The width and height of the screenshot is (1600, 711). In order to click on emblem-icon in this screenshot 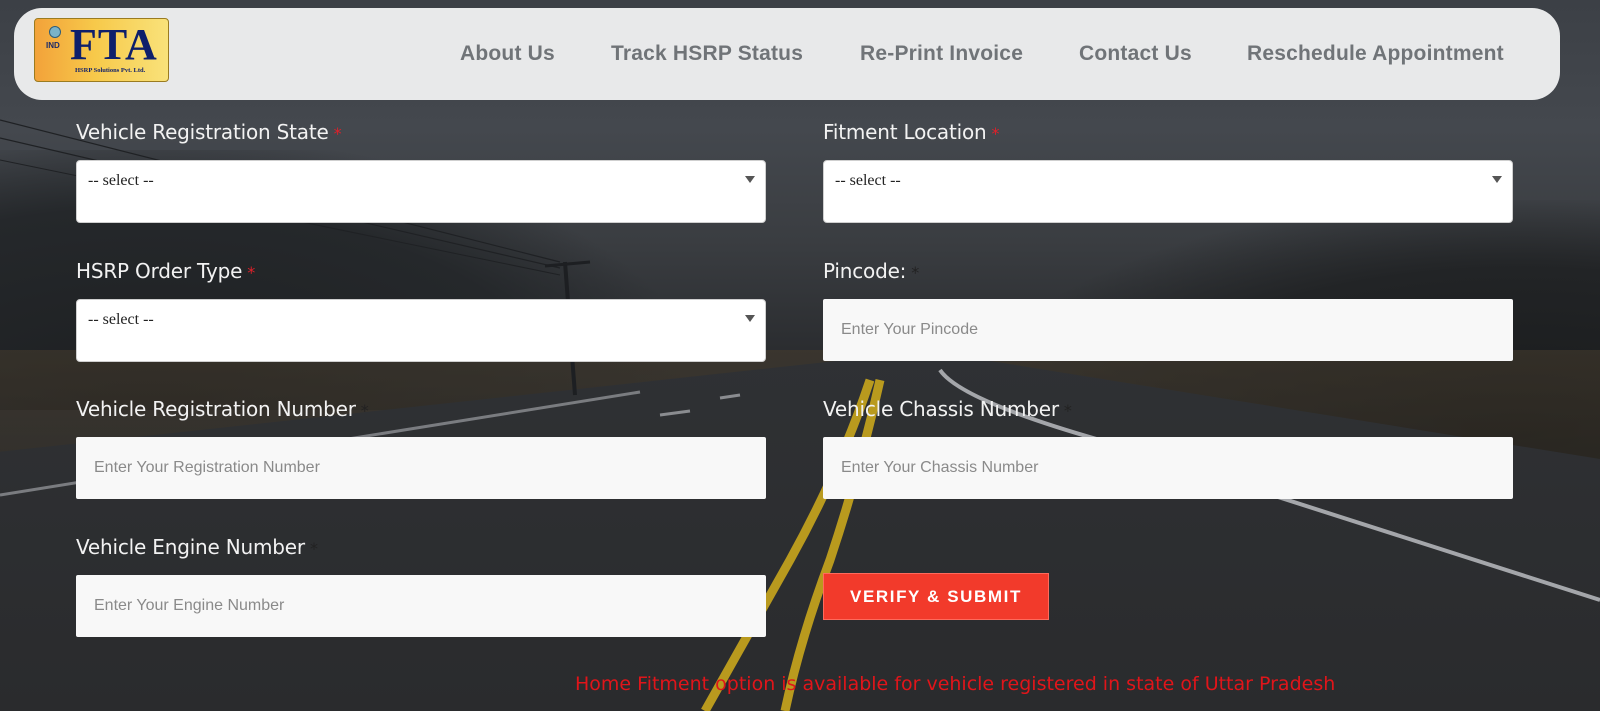, I will do `click(55, 32)`.